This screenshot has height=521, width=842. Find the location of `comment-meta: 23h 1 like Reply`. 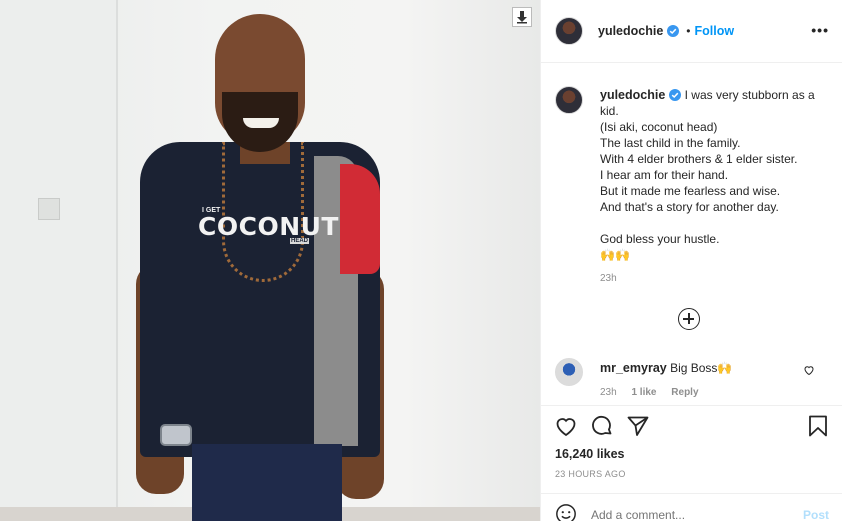

comment-meta: 23h 1 like Reply is located at coordinates (655, 392).